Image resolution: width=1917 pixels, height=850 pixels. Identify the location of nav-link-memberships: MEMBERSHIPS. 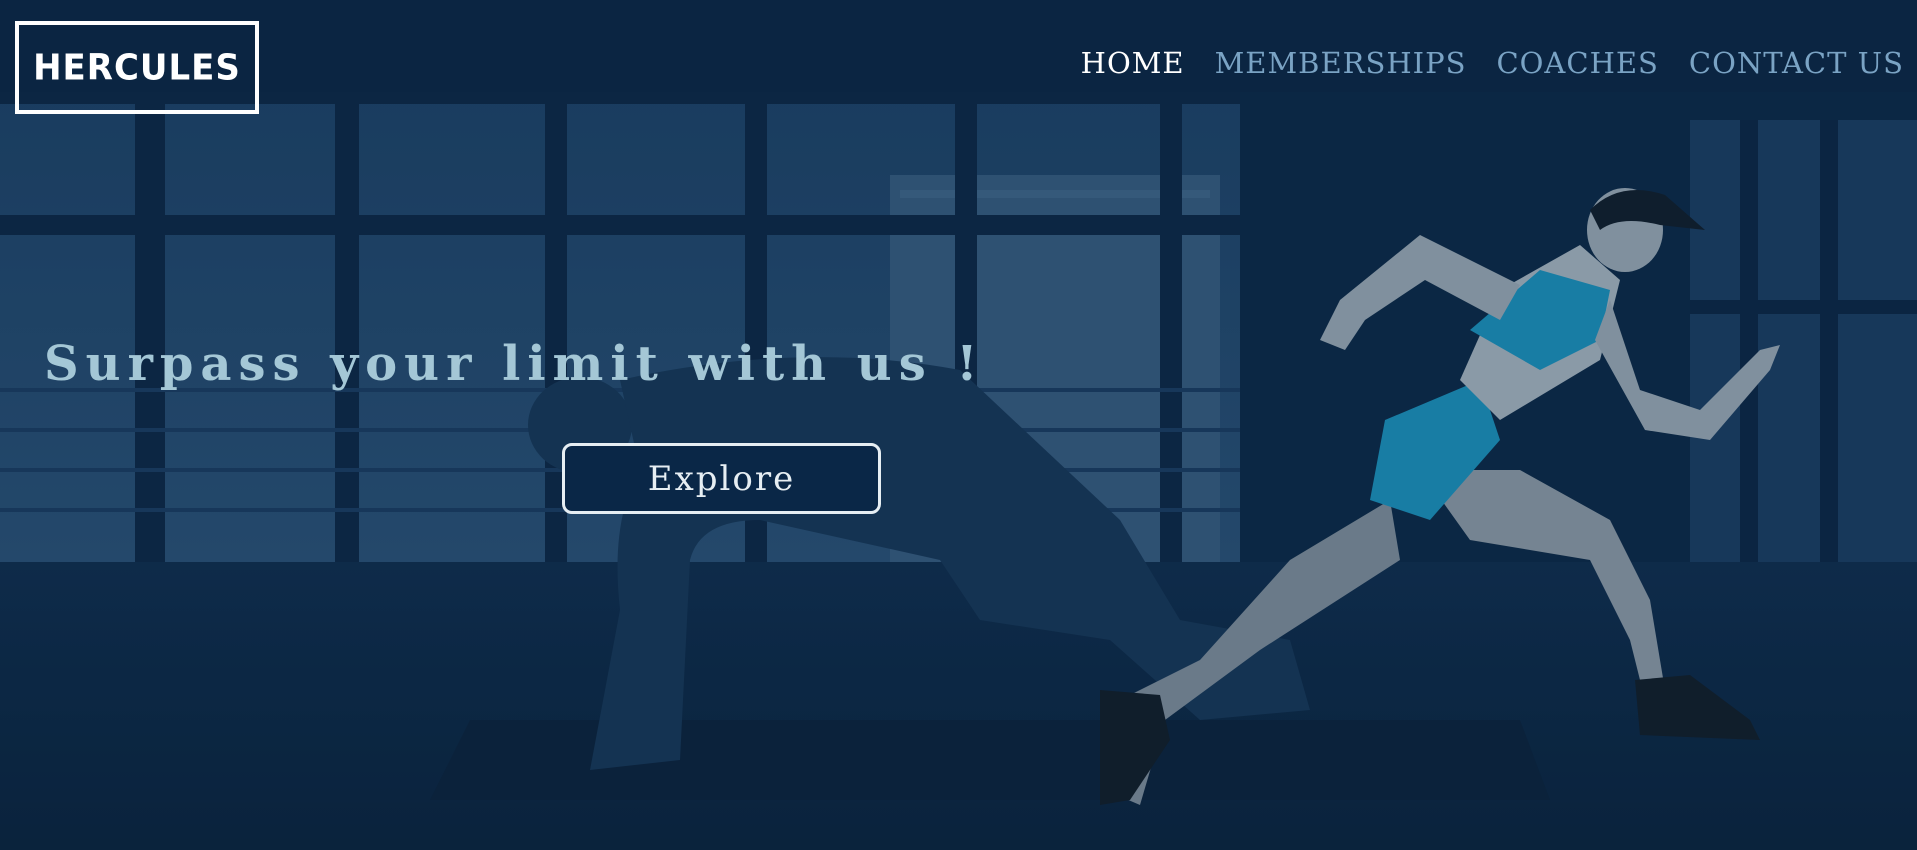
(1341, 63).